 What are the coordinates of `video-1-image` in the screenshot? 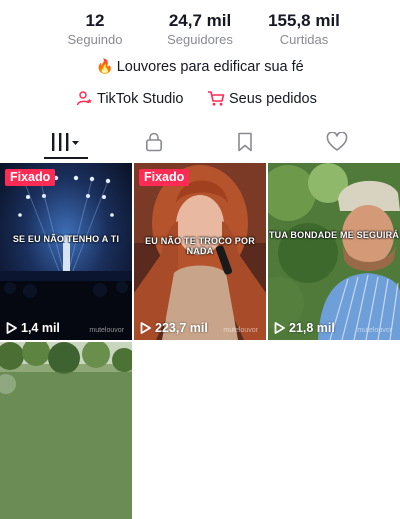 It's located at (66, 251).